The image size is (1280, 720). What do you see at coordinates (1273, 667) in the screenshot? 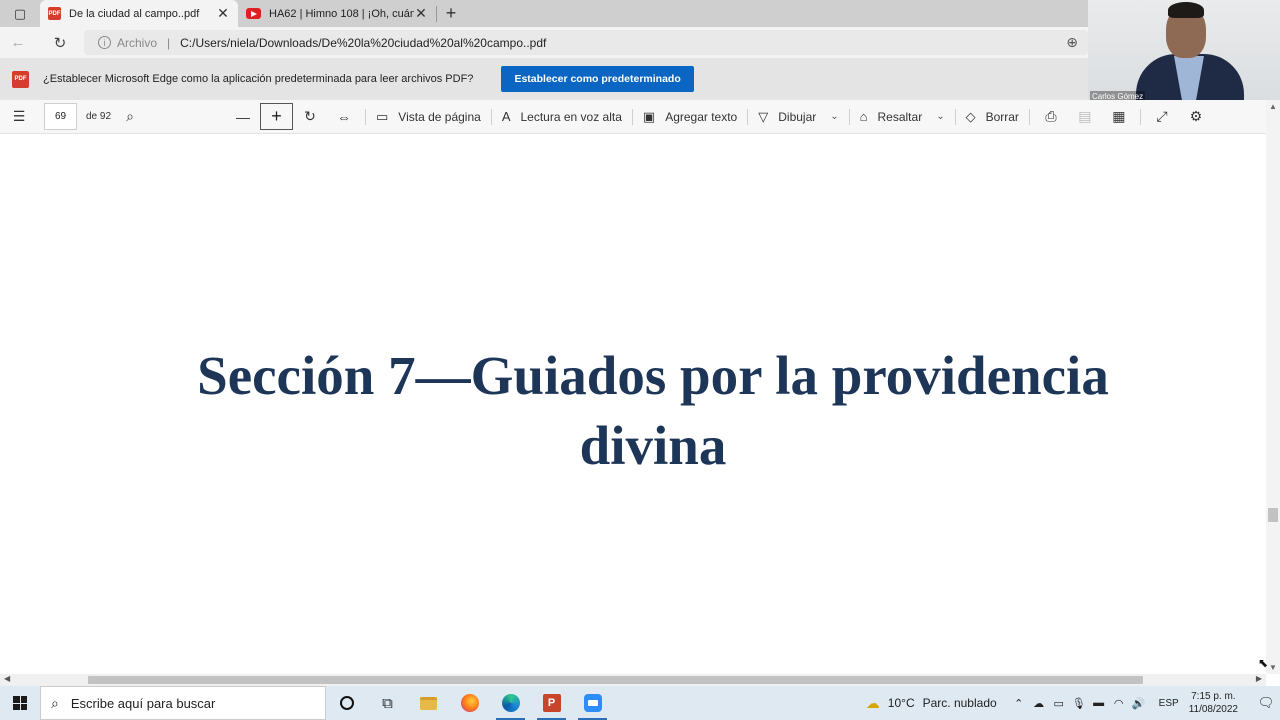
I see `scroll-down-icon: ▼` at bounding box center [1273, 667].